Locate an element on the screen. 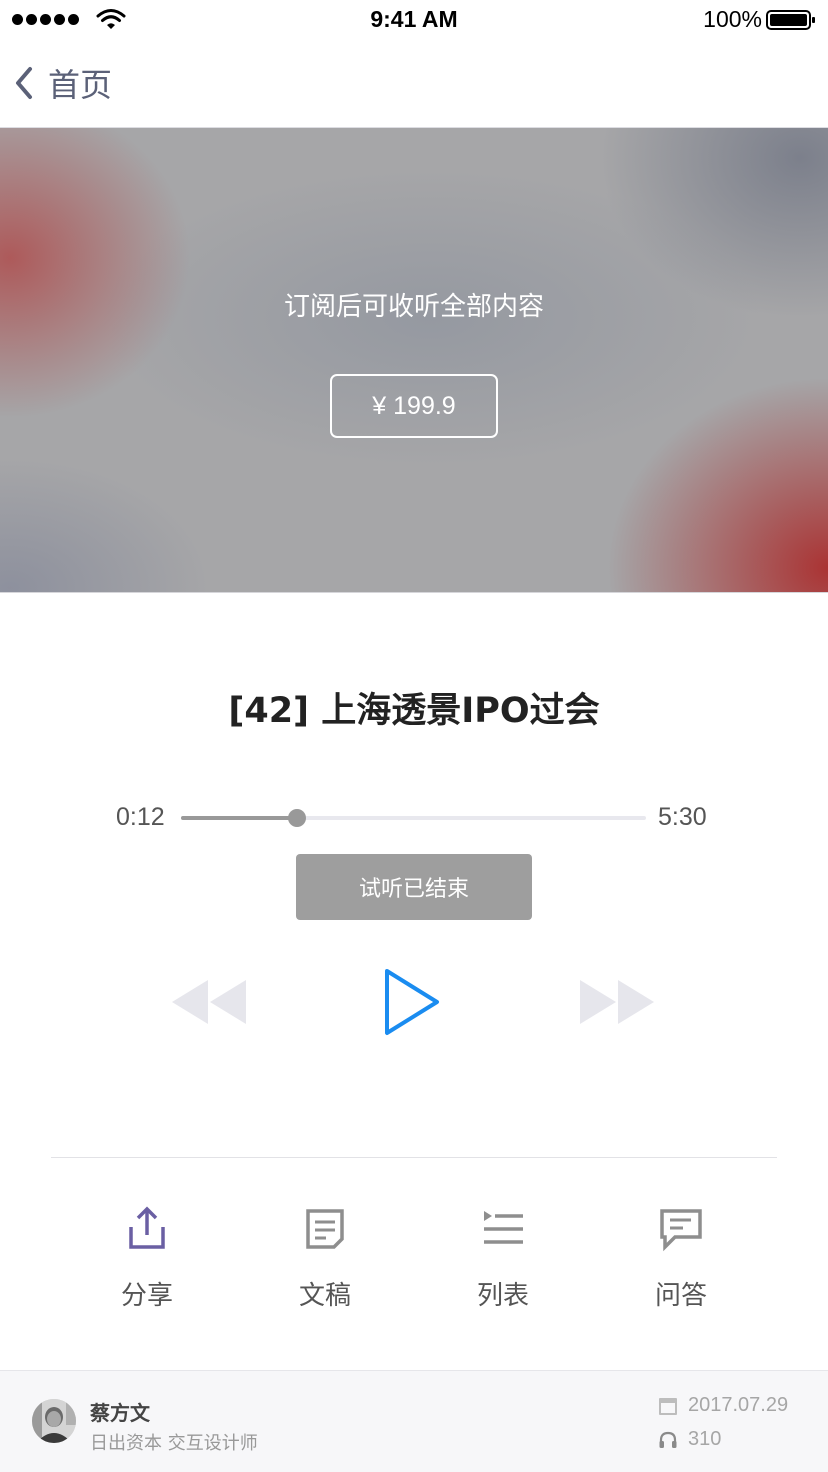 This screenshot has width=828, height=1472. trial-ended-badge: 试听已结束 is located at coordinates (414, 887).